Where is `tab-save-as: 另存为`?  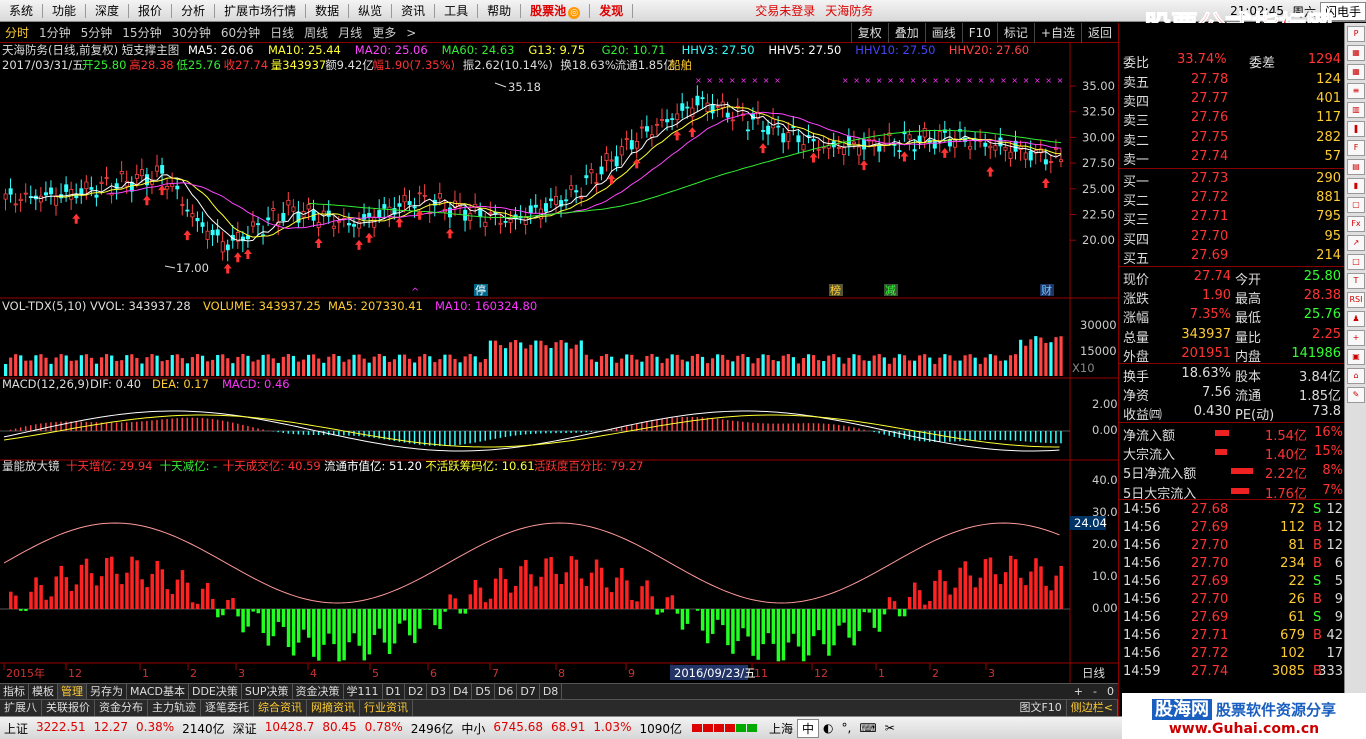
tab-save-as: 另存为 is located at coordinates (107, 691).